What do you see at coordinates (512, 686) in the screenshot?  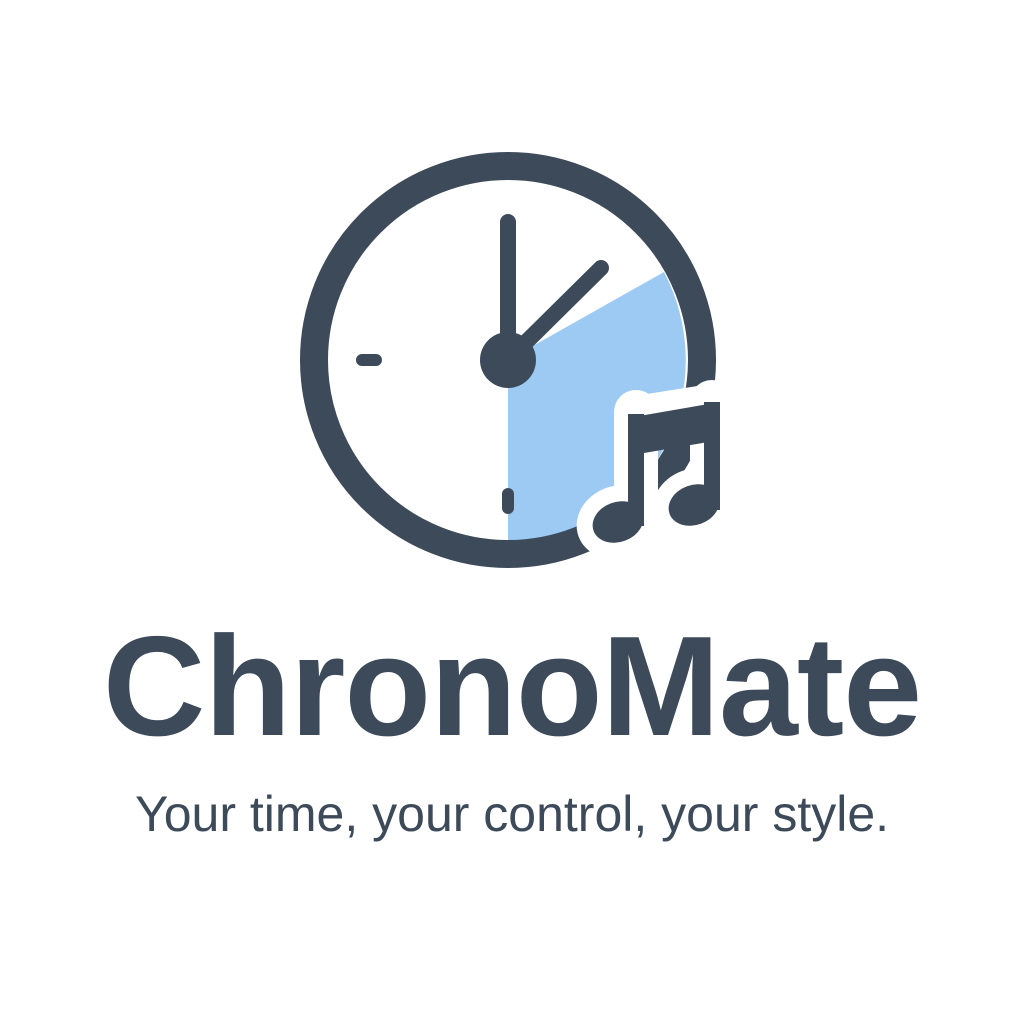 I see `brand-name: ChronoMate` at bounding box center [512, 686].